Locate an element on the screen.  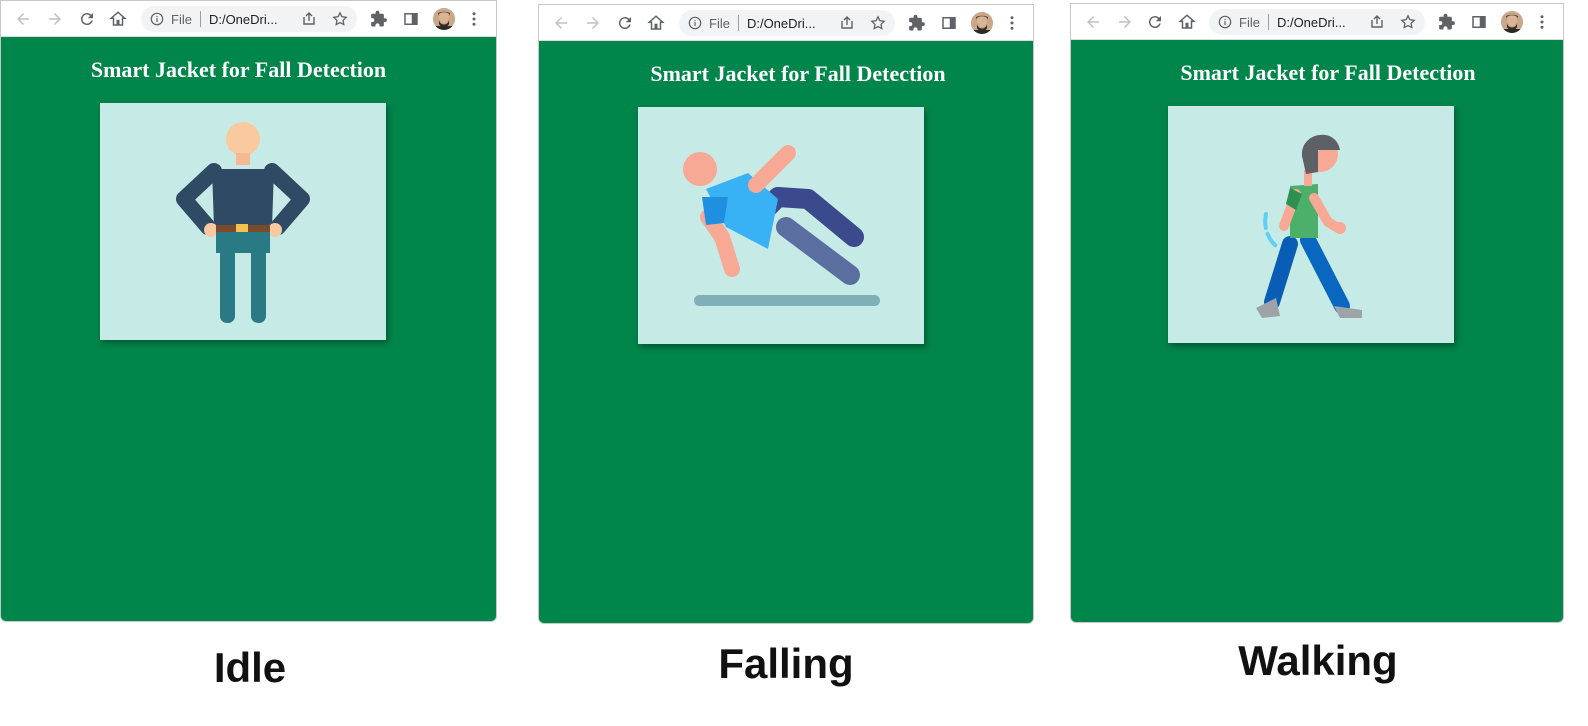
falling-illustration is located at coordinates (781, 225).